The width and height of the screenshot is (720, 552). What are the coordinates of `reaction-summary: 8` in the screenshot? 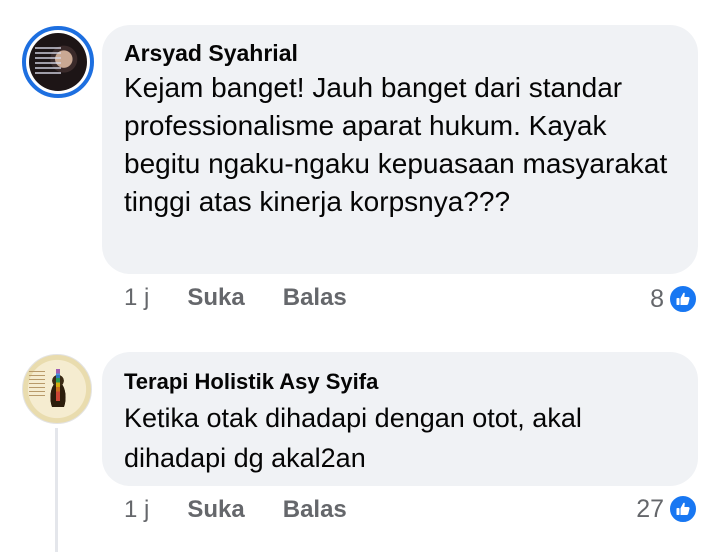 It's located at (674, 299).